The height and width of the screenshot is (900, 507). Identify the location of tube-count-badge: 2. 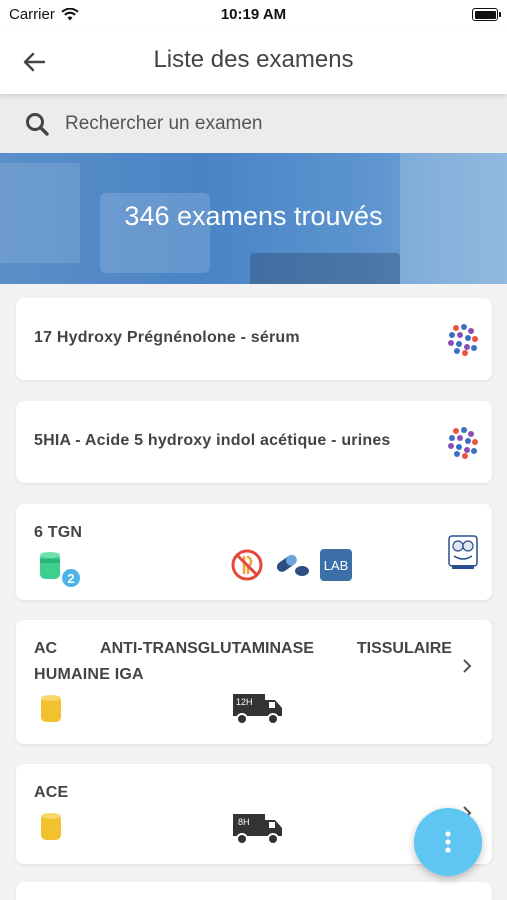
(71, 578).